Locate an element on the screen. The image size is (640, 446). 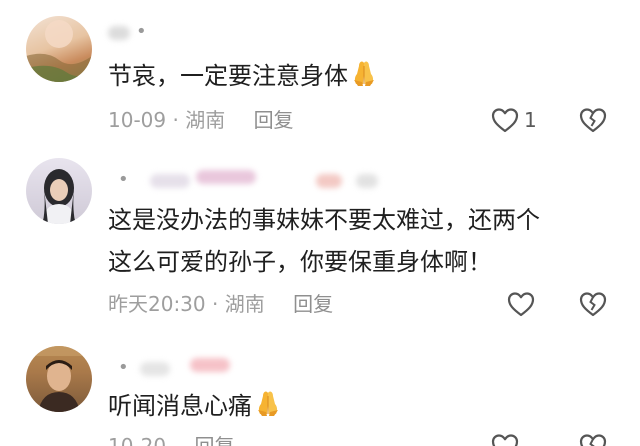
comment-text-line-1: 这是没办法的事妹妹不要太难过，还两个 is located at coordinates (324, 220).